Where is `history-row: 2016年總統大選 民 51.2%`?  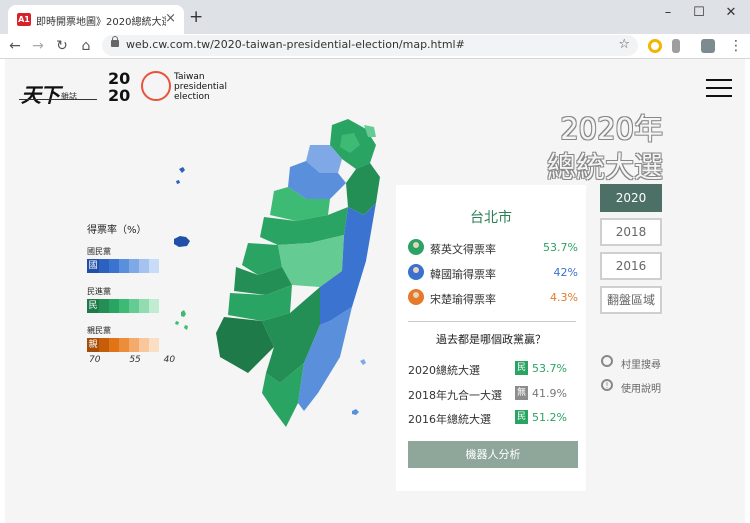 history-row: 2016年總統大選 民 51.2% is located at coordinates (493, 418).